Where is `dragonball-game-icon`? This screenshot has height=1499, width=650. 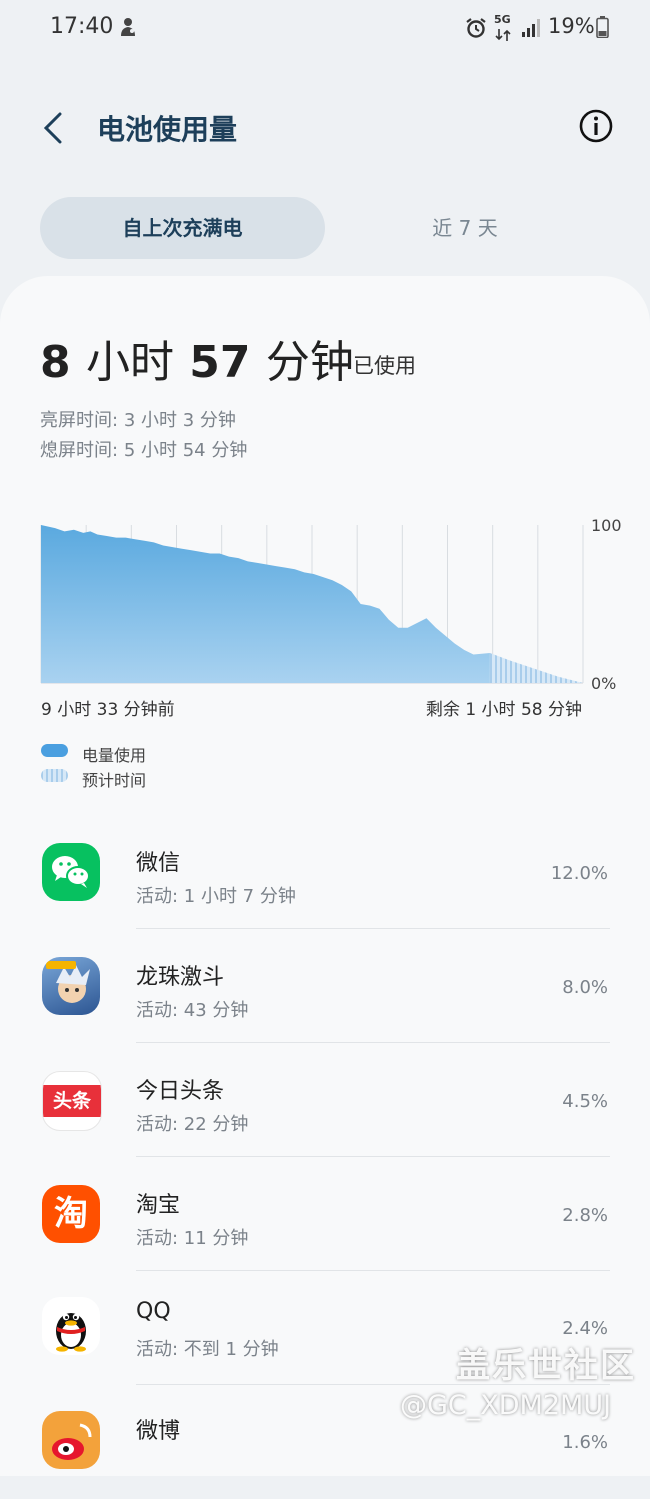 dragonball-game-icon is located at coordinates (71, 986).